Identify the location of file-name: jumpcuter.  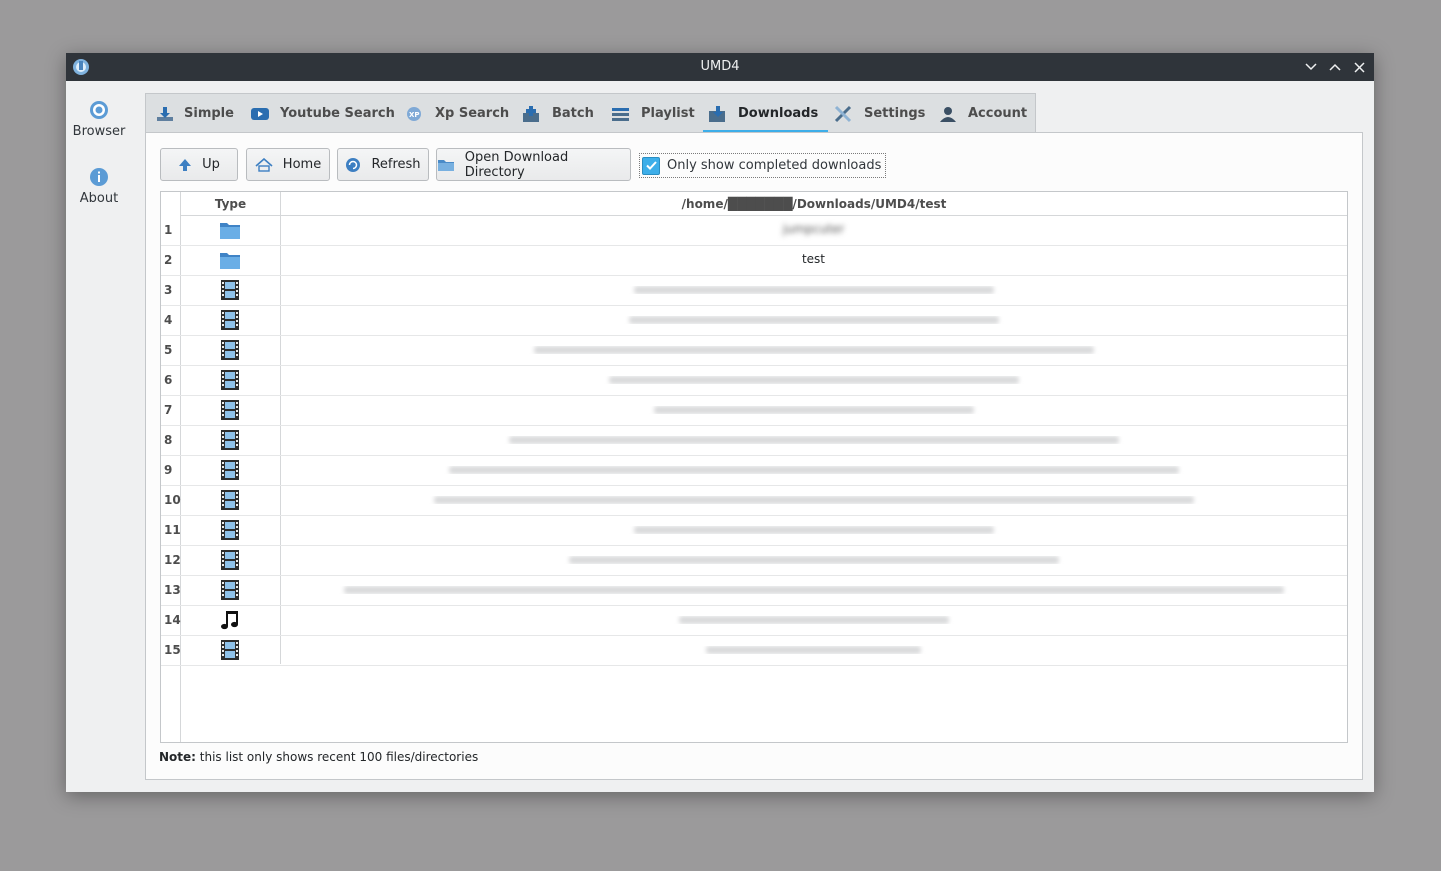
(813, 229).